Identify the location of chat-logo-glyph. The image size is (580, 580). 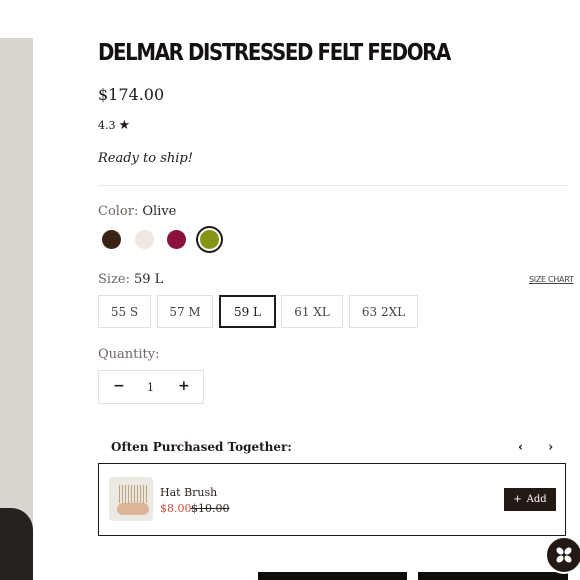
(564, 555).